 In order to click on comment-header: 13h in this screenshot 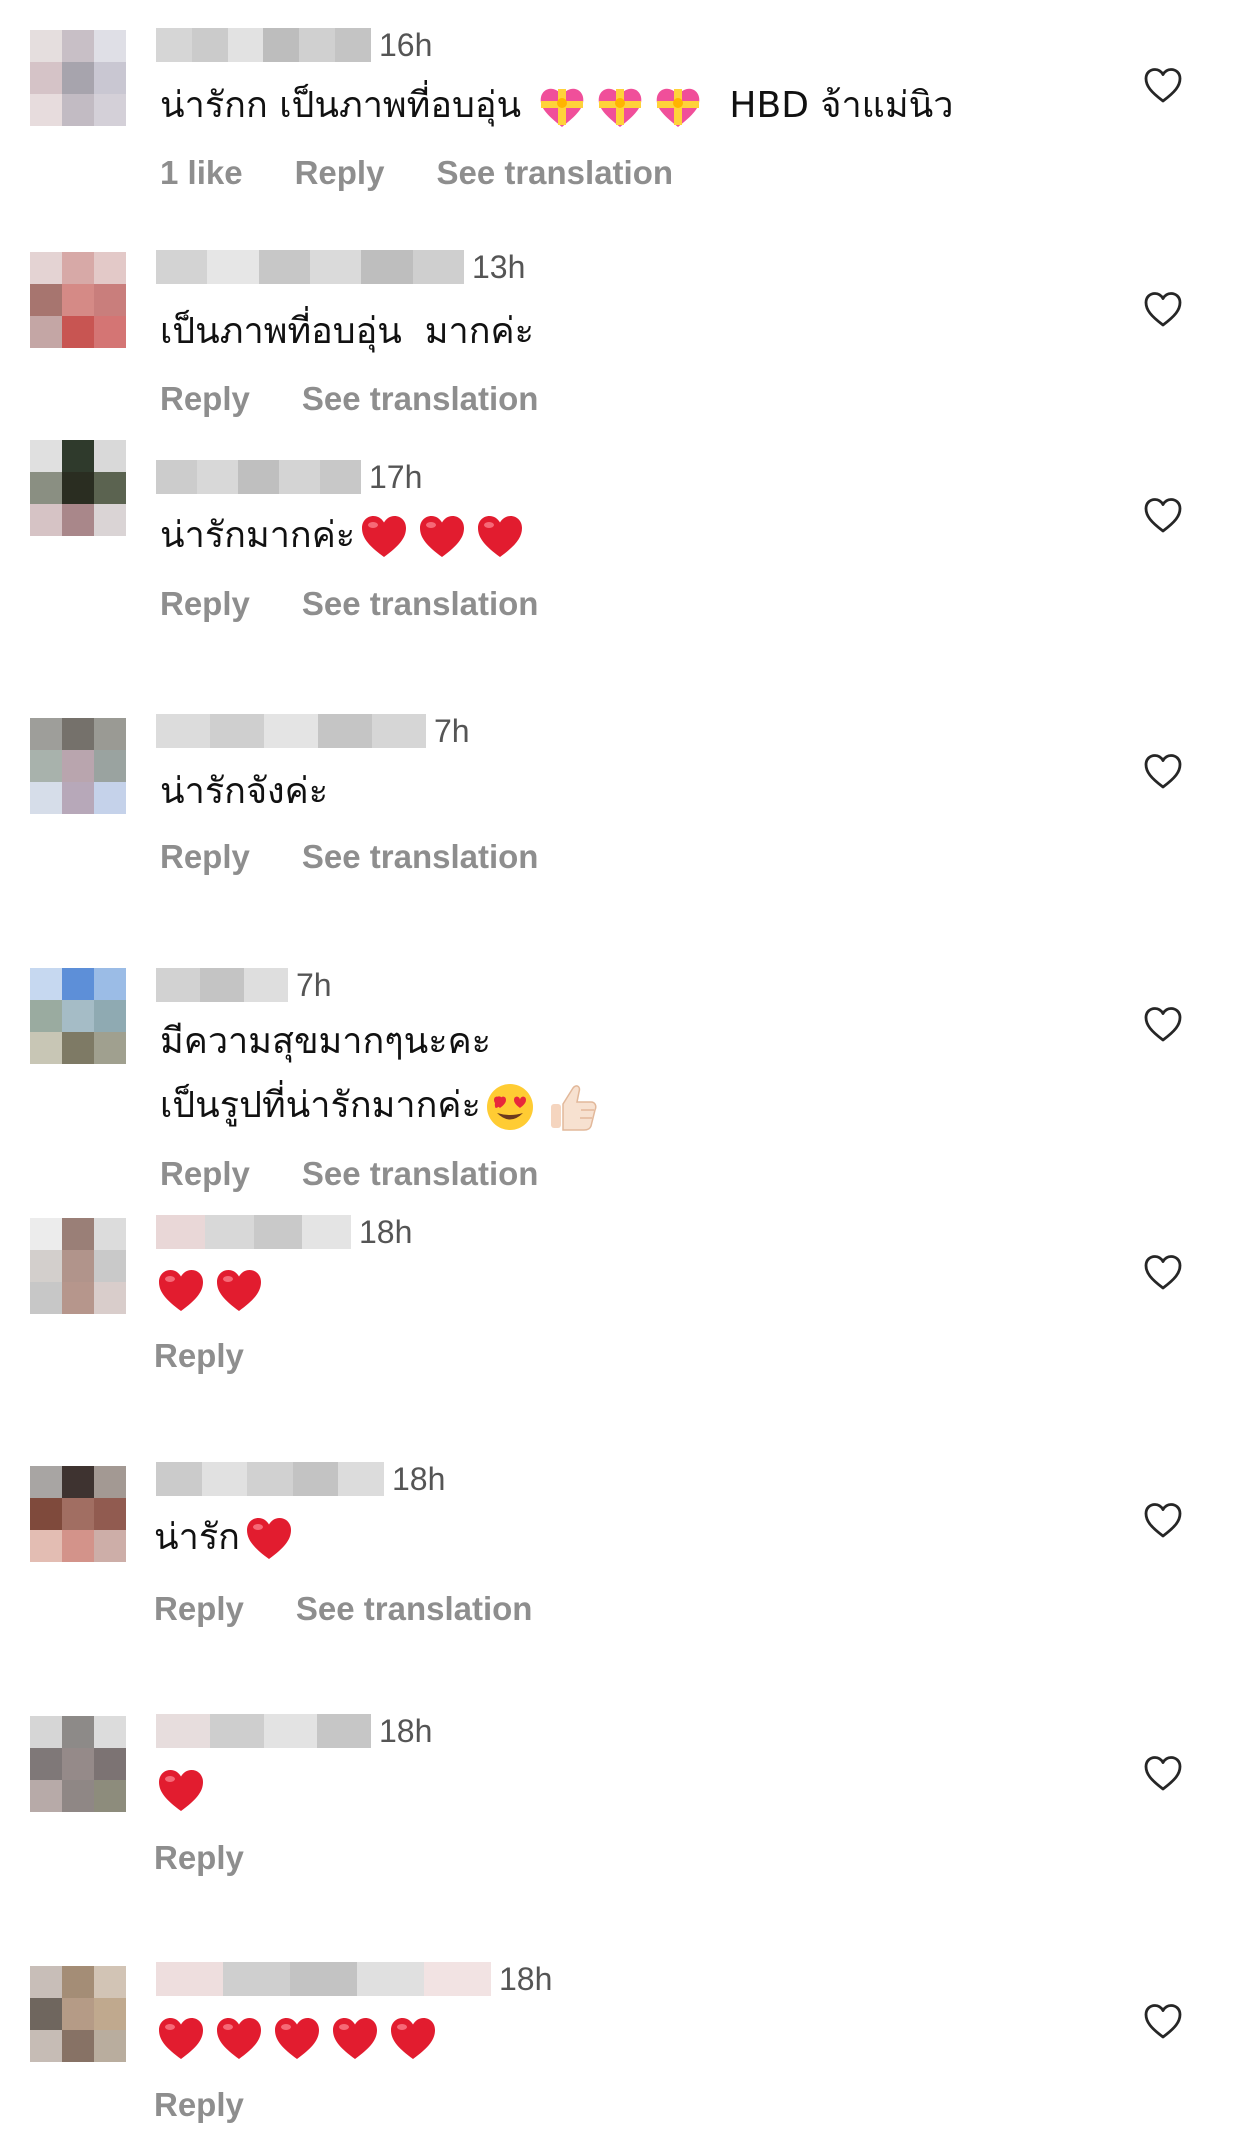, I will do `click(340, 267)`.